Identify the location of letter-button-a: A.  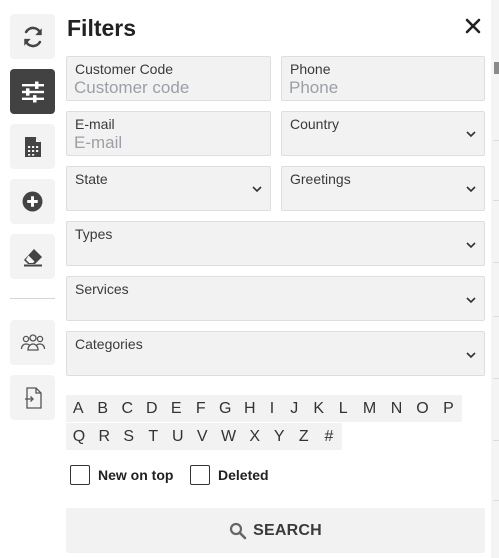
(78, 408).